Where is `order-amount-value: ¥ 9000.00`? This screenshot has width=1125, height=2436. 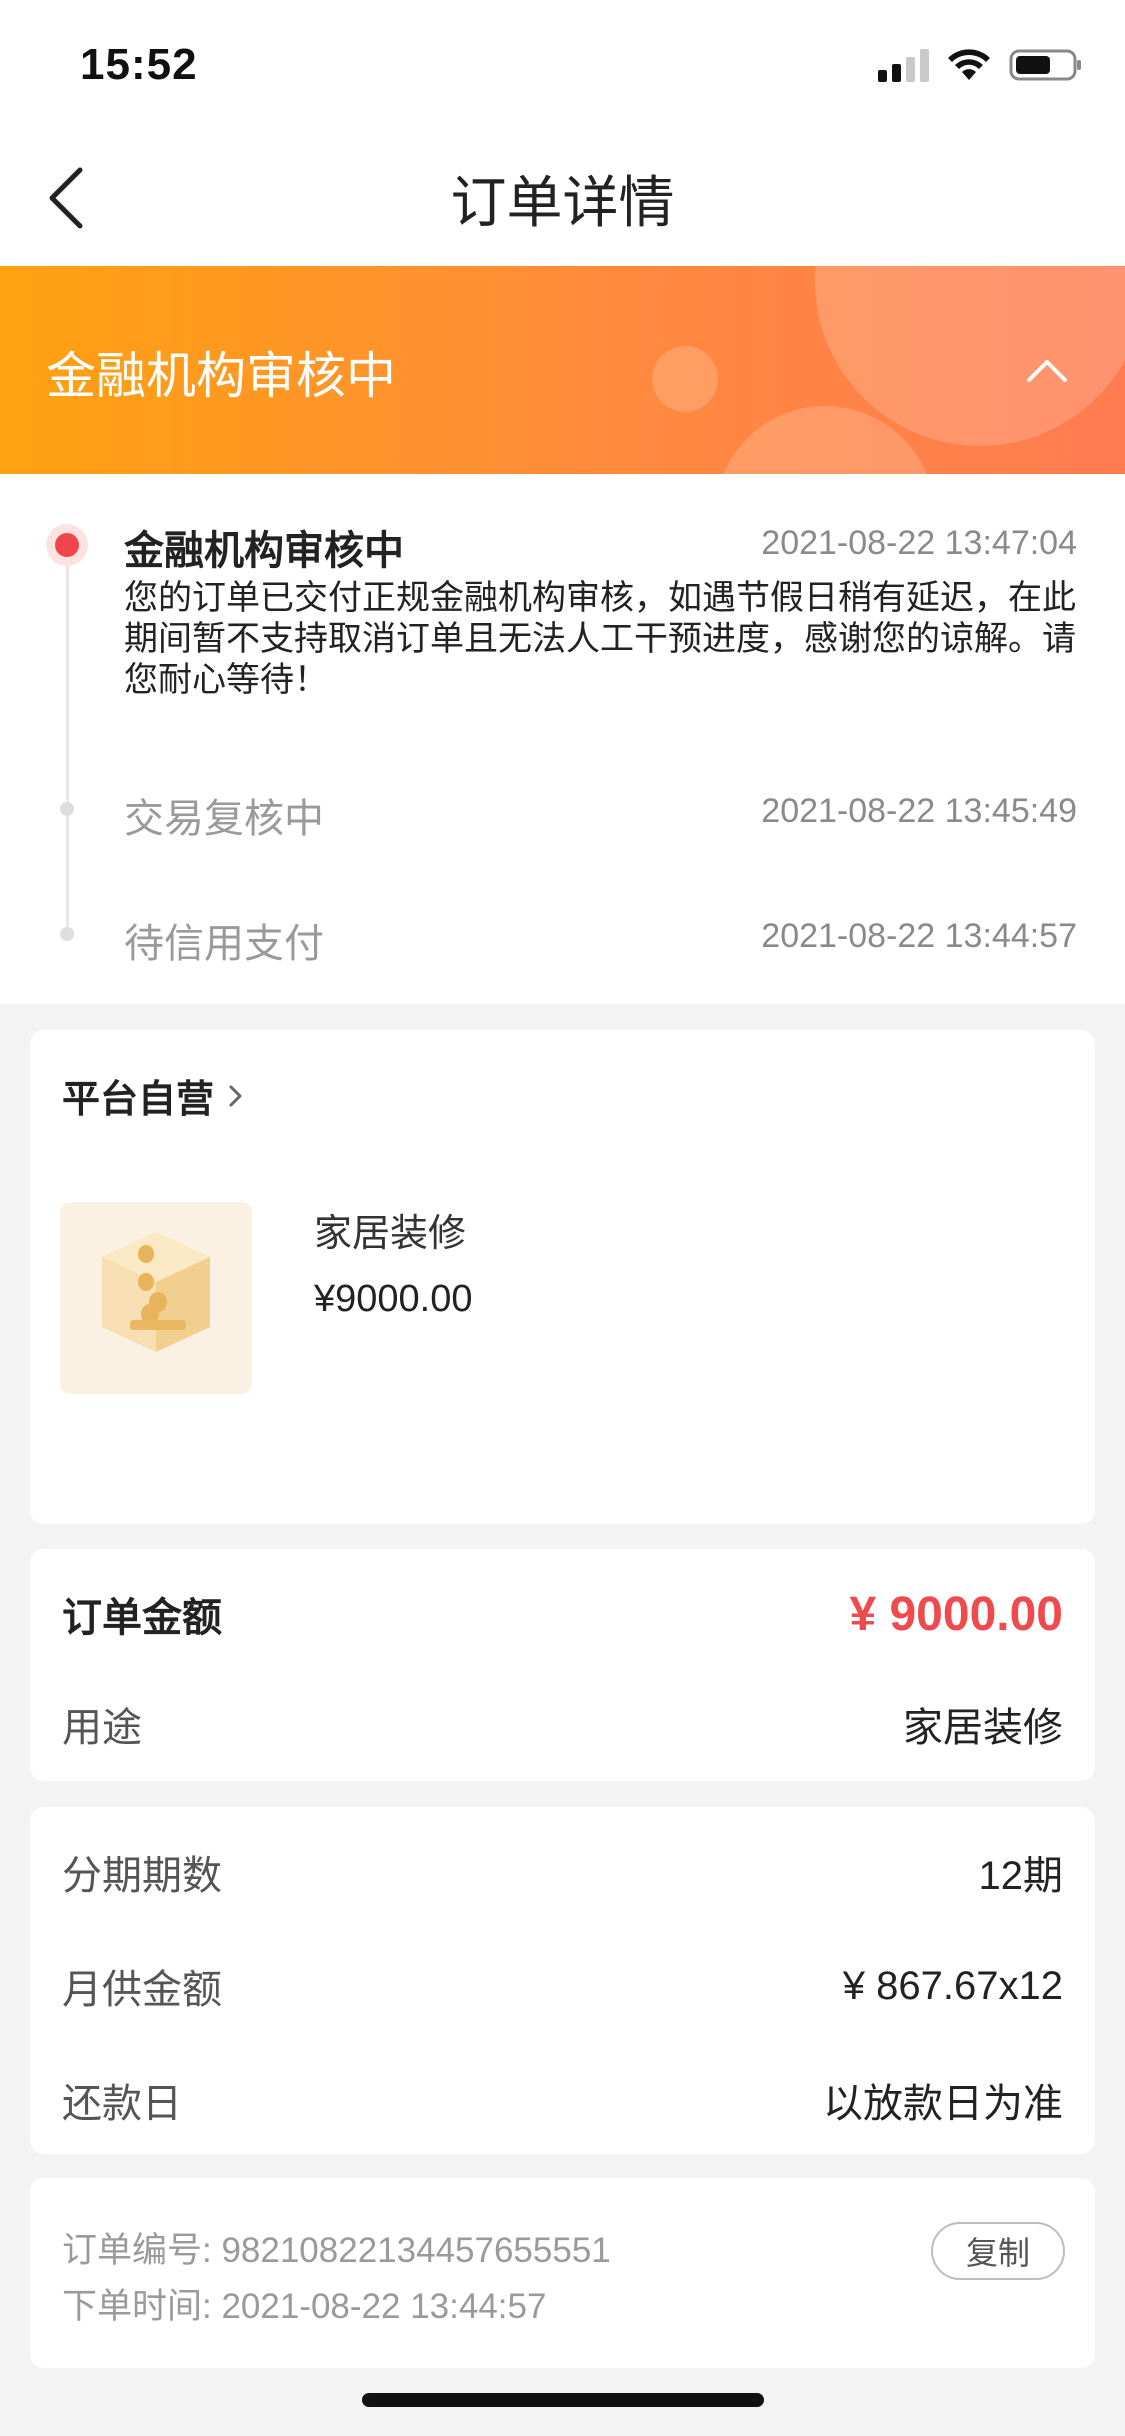 order-amount-value: ¥ 9000.00 is located at coordinates (956, 1614).